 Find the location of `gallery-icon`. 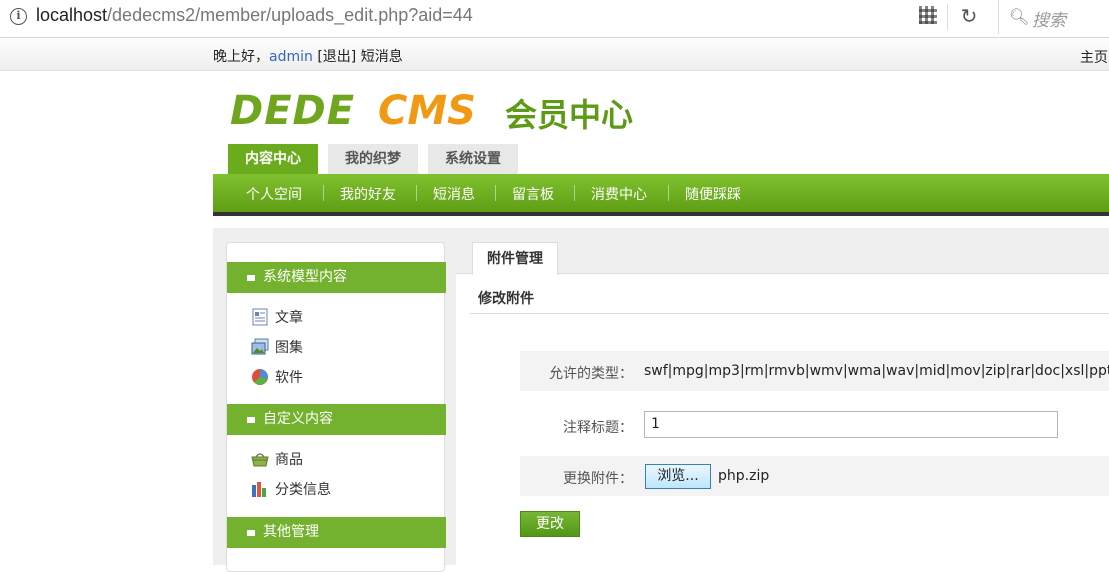

gallery-icon is located at coordinates (260, 346).